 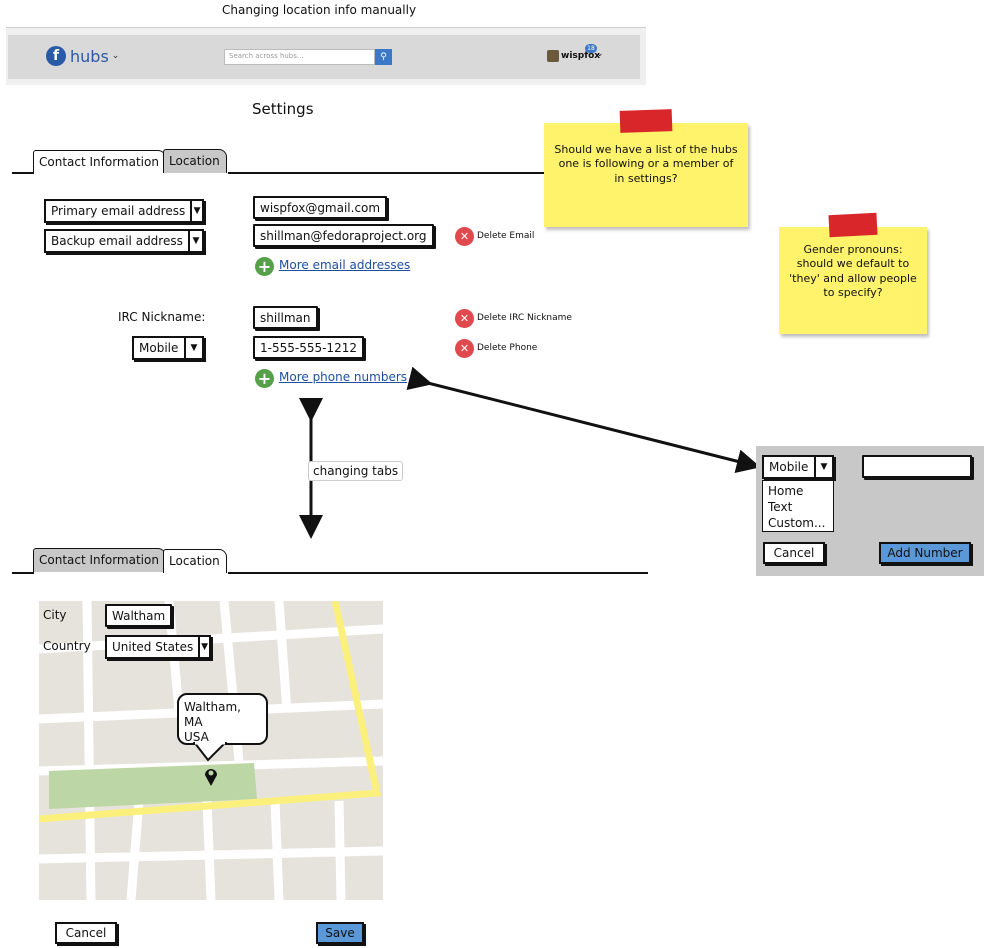 I want to click on city-field: Waltham, so click(x=139, y=615).